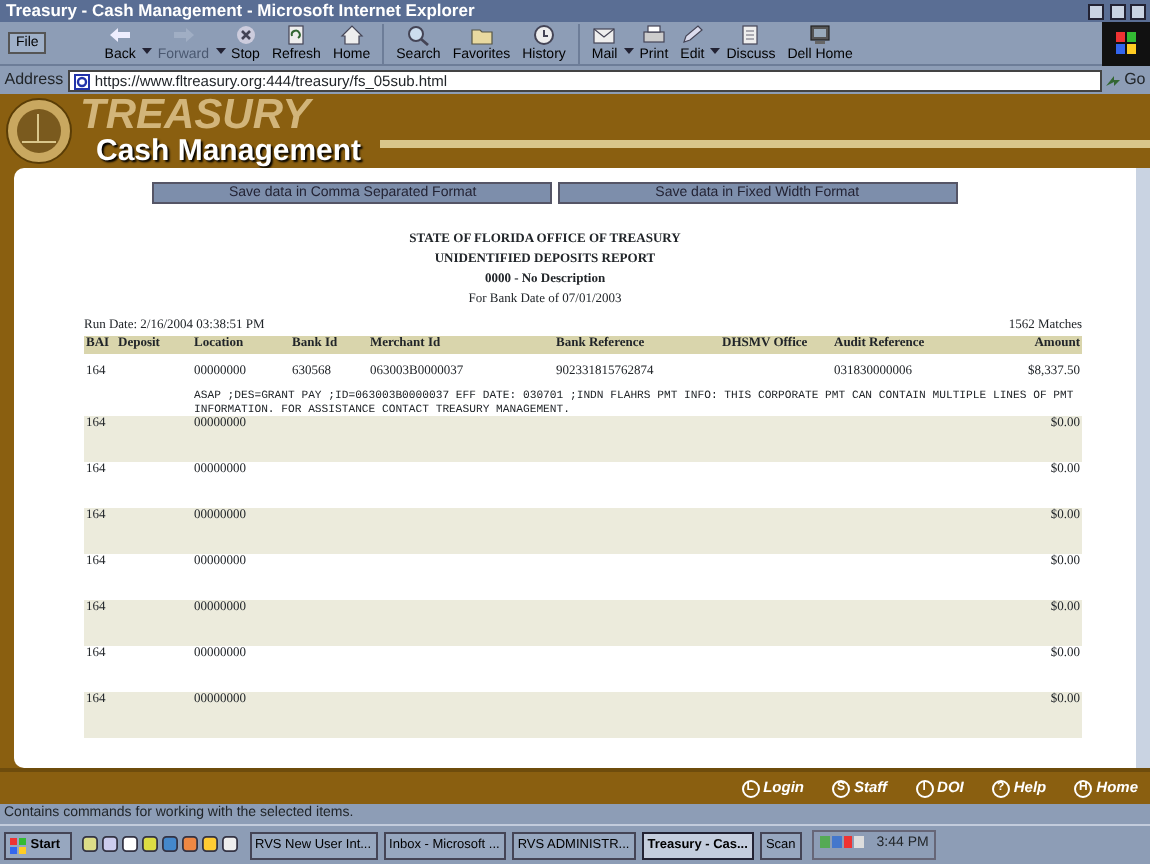 This screenshot has height=864, width=1150. I want to click on close-button, so click(1137, 11).